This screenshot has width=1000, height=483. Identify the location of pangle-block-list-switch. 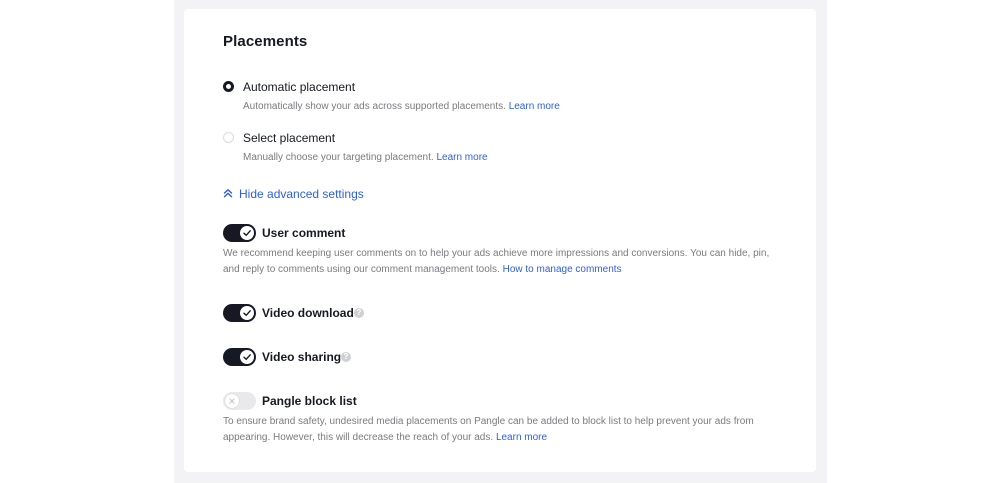
(239, 401).